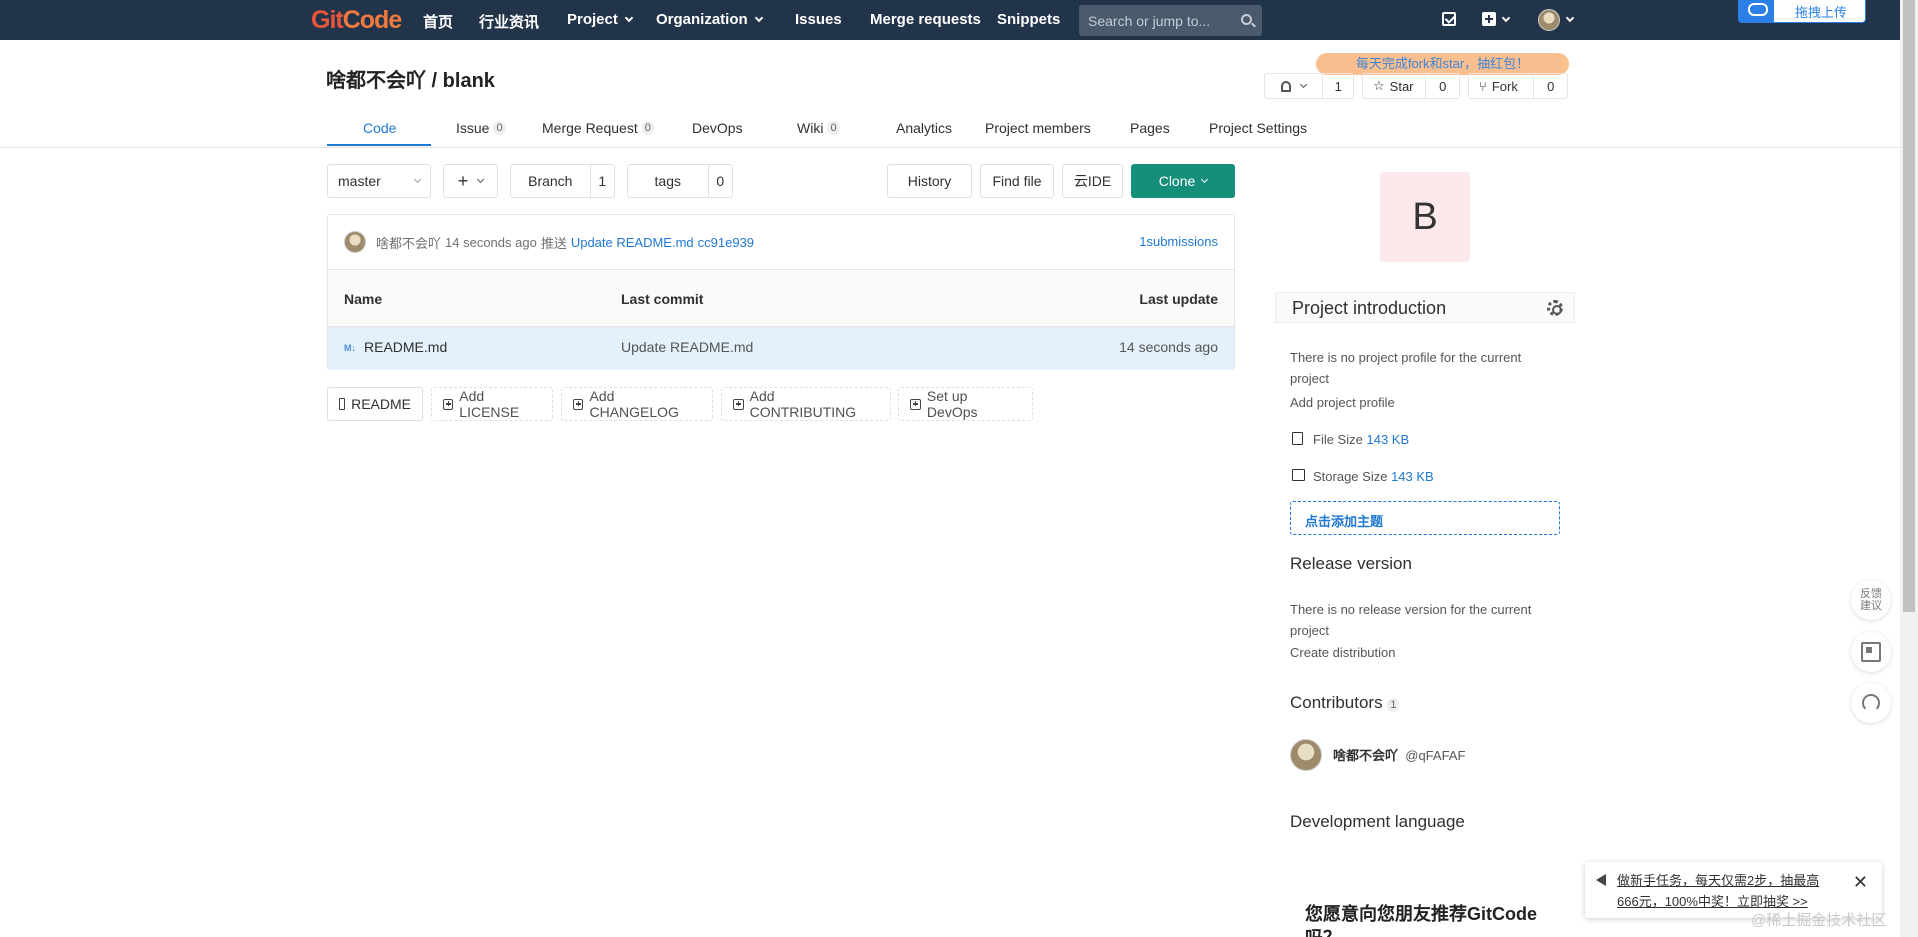 The image size is (1918, 937). Describe the element at coordinates (355, 242) in the screenshot. I see `commit-author-avatar` at that location.